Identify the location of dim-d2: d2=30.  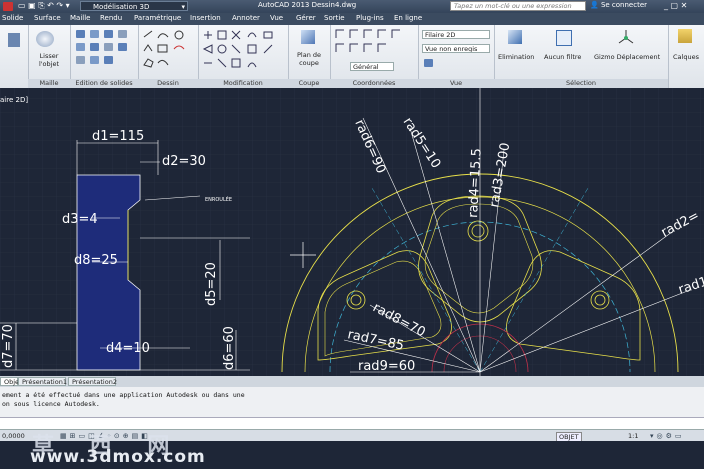
(184, 161).